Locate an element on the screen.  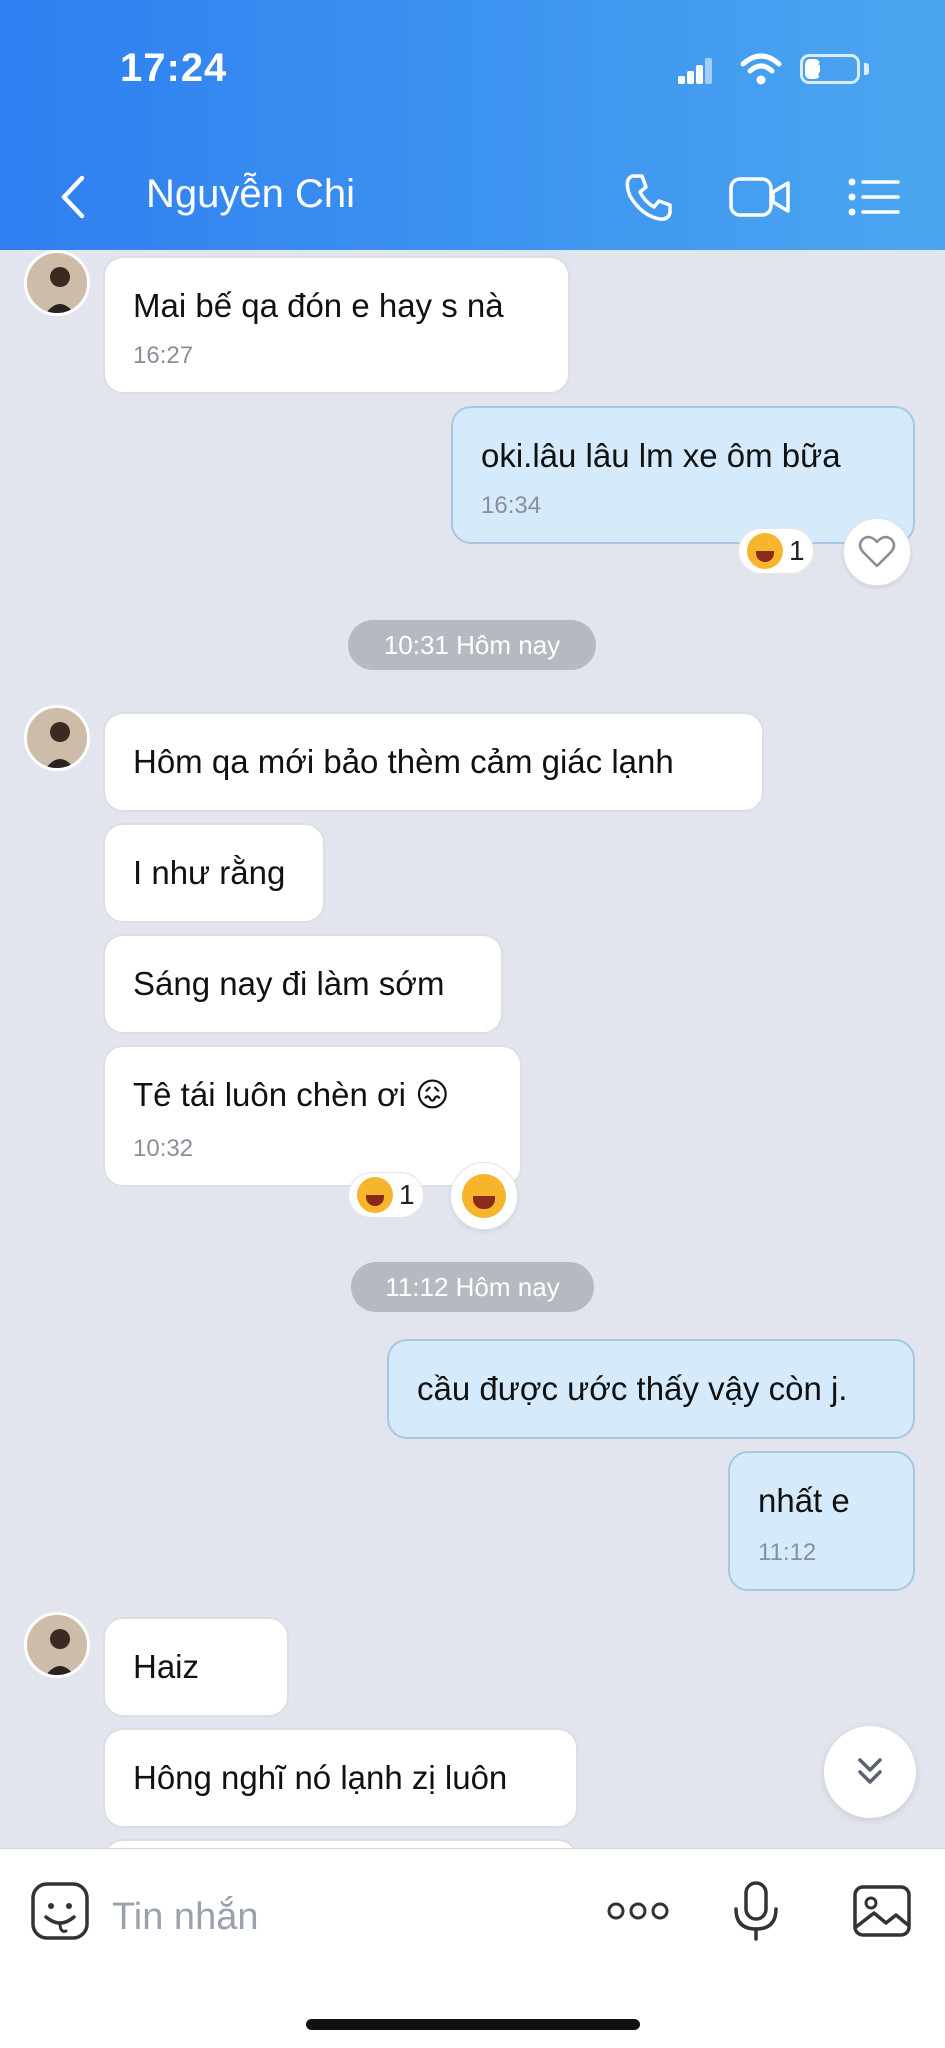
battery-percent: 27 is located at coordinates (830, 68).